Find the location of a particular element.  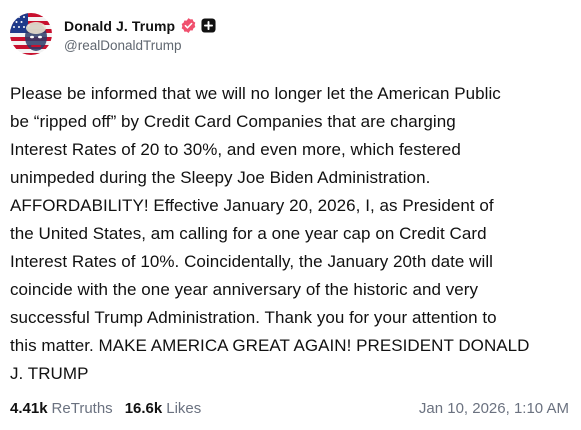

avatar is located at coordinates (31, 34).